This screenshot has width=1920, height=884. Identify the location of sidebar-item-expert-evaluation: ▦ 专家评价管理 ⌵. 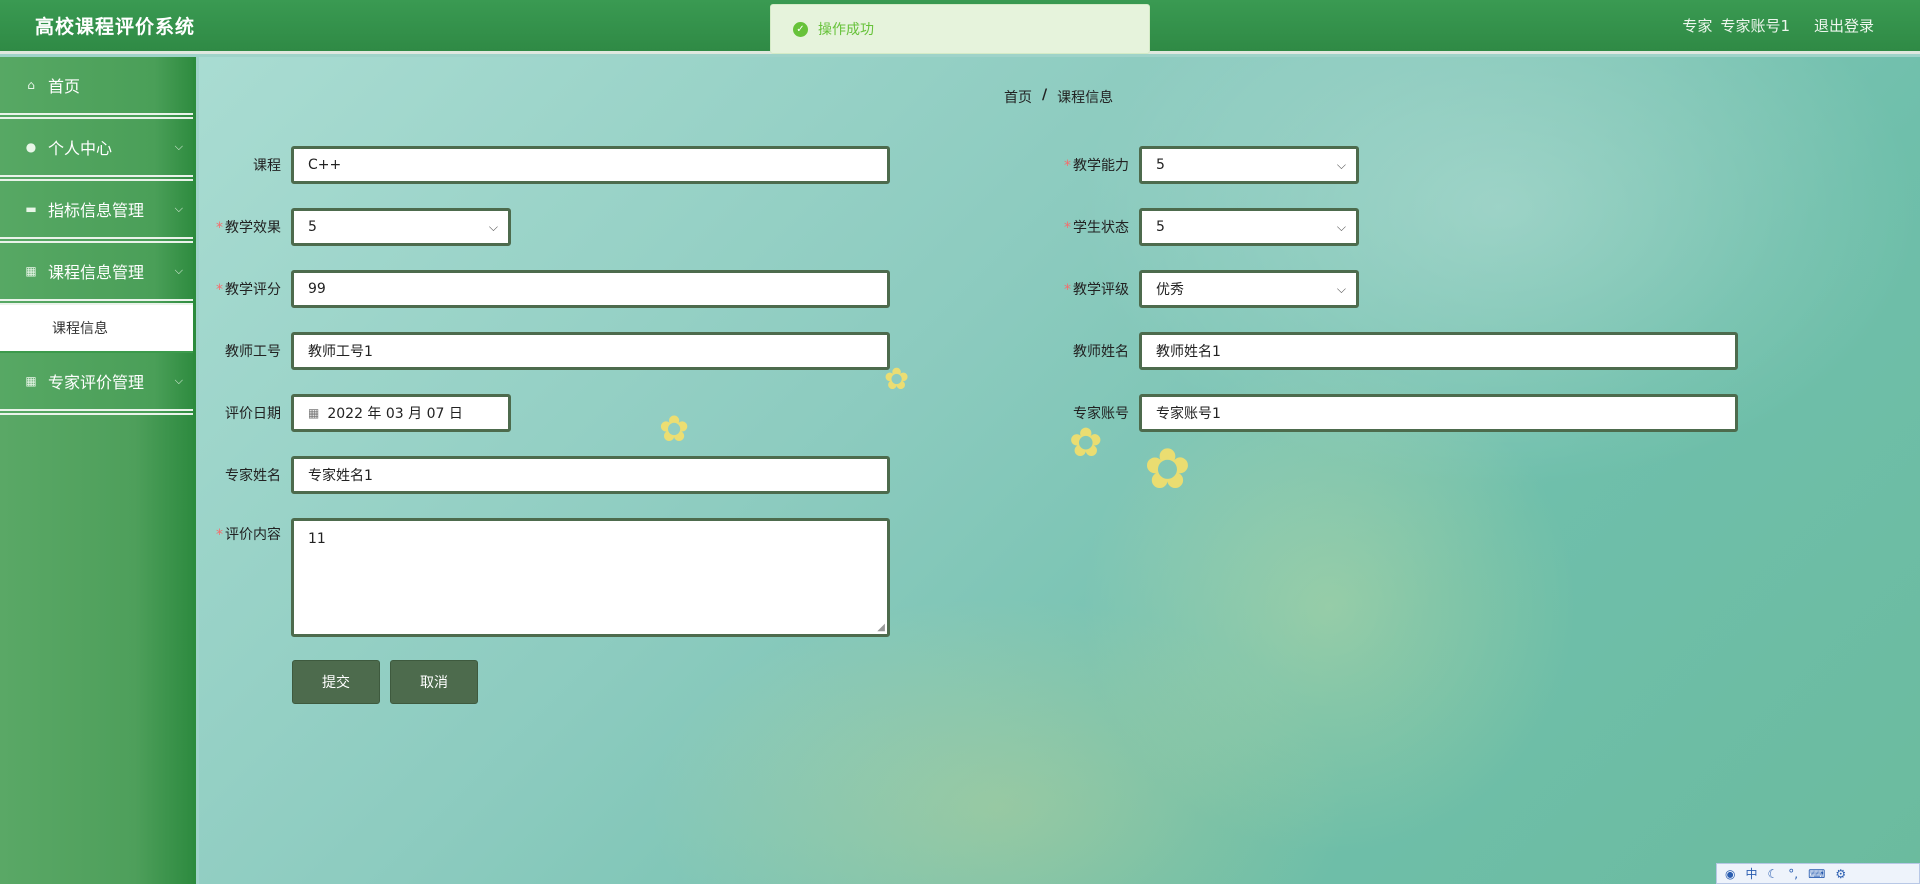
(96, 384).